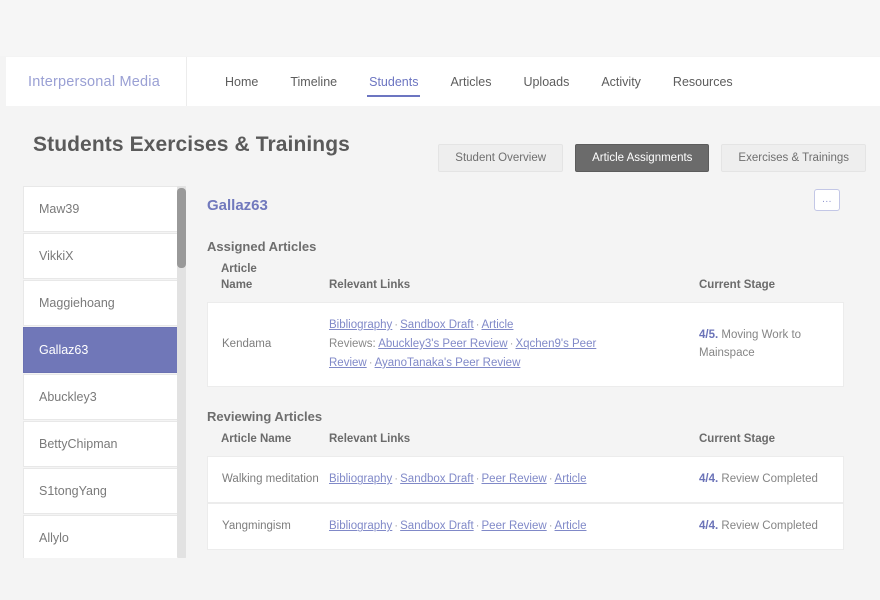 The width and height of the screenshot is (880, 600). What do you see at coordinates (770, 344) in the screenshot?
I see `cell-current-stage: 4/5. Moving Work to Mainspace` at bounding box center [770, 344].